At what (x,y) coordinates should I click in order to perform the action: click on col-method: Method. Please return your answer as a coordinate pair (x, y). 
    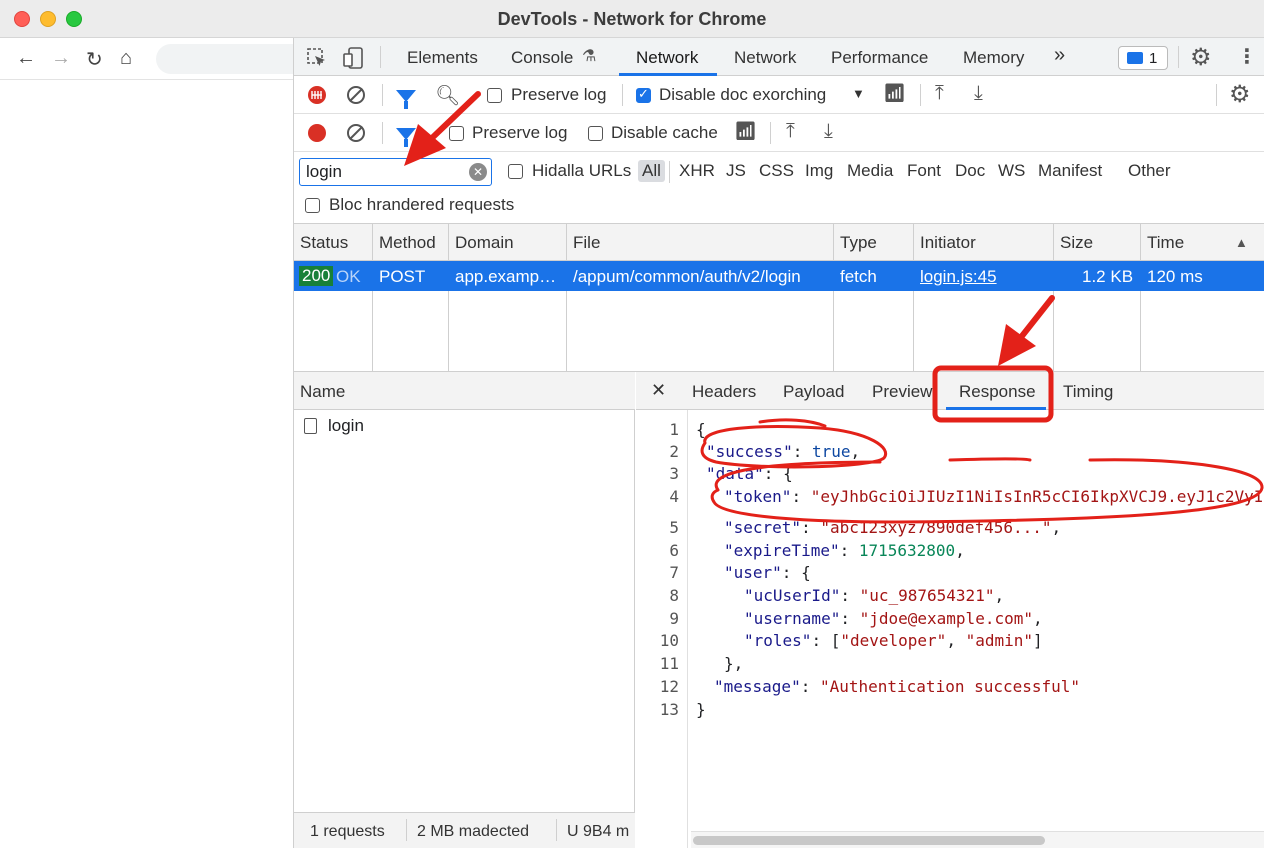
    Looking at the image, I should click on (407, 243).